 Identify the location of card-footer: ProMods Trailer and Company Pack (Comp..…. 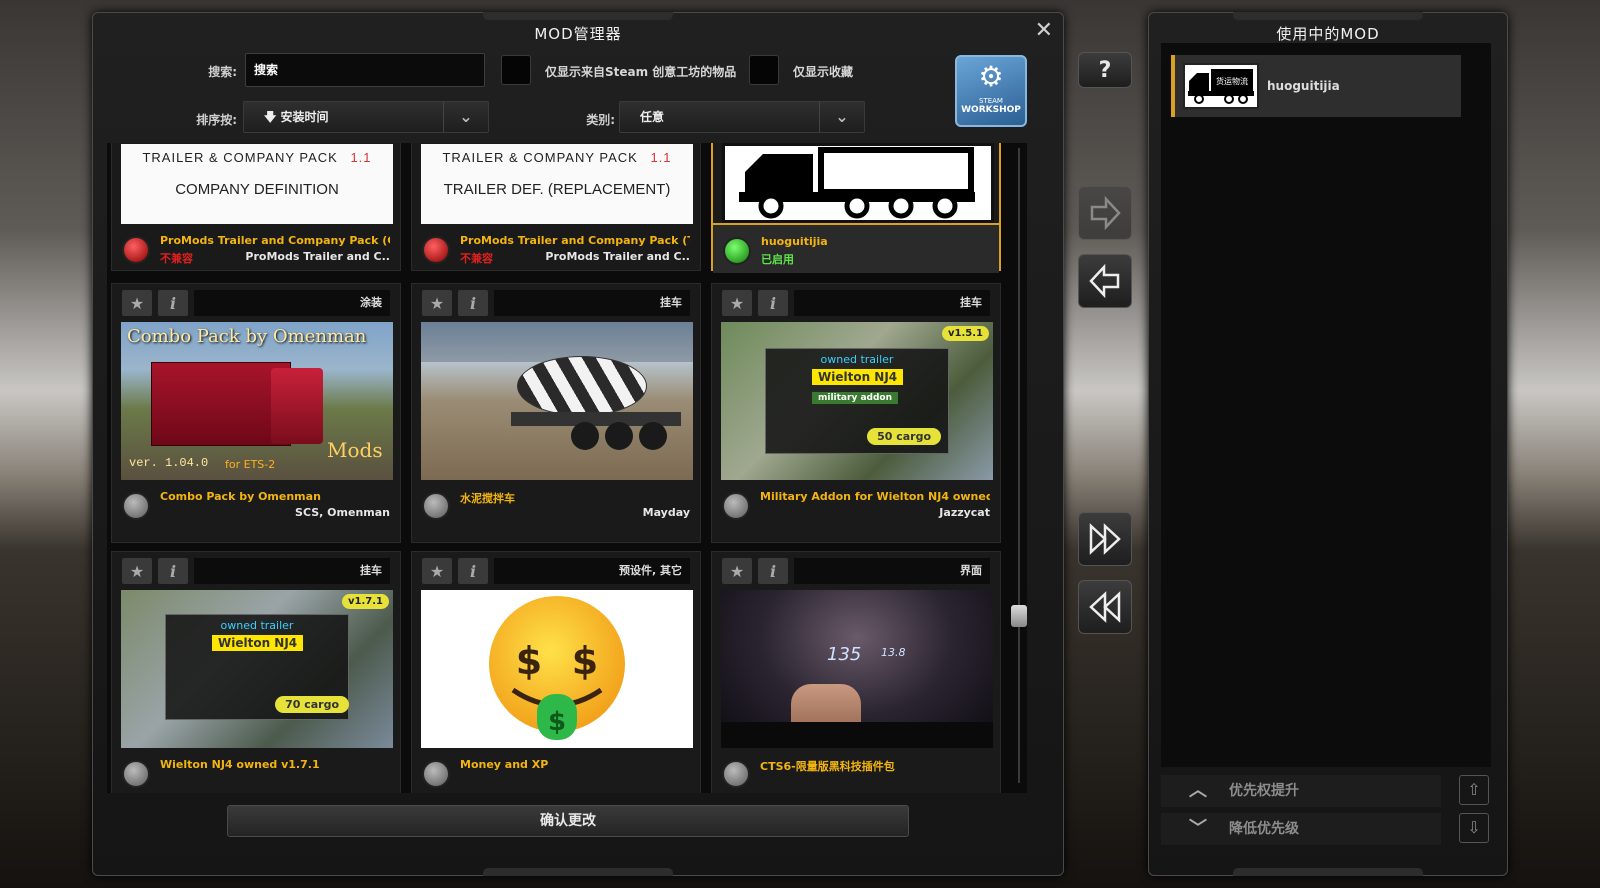
(256, 249).